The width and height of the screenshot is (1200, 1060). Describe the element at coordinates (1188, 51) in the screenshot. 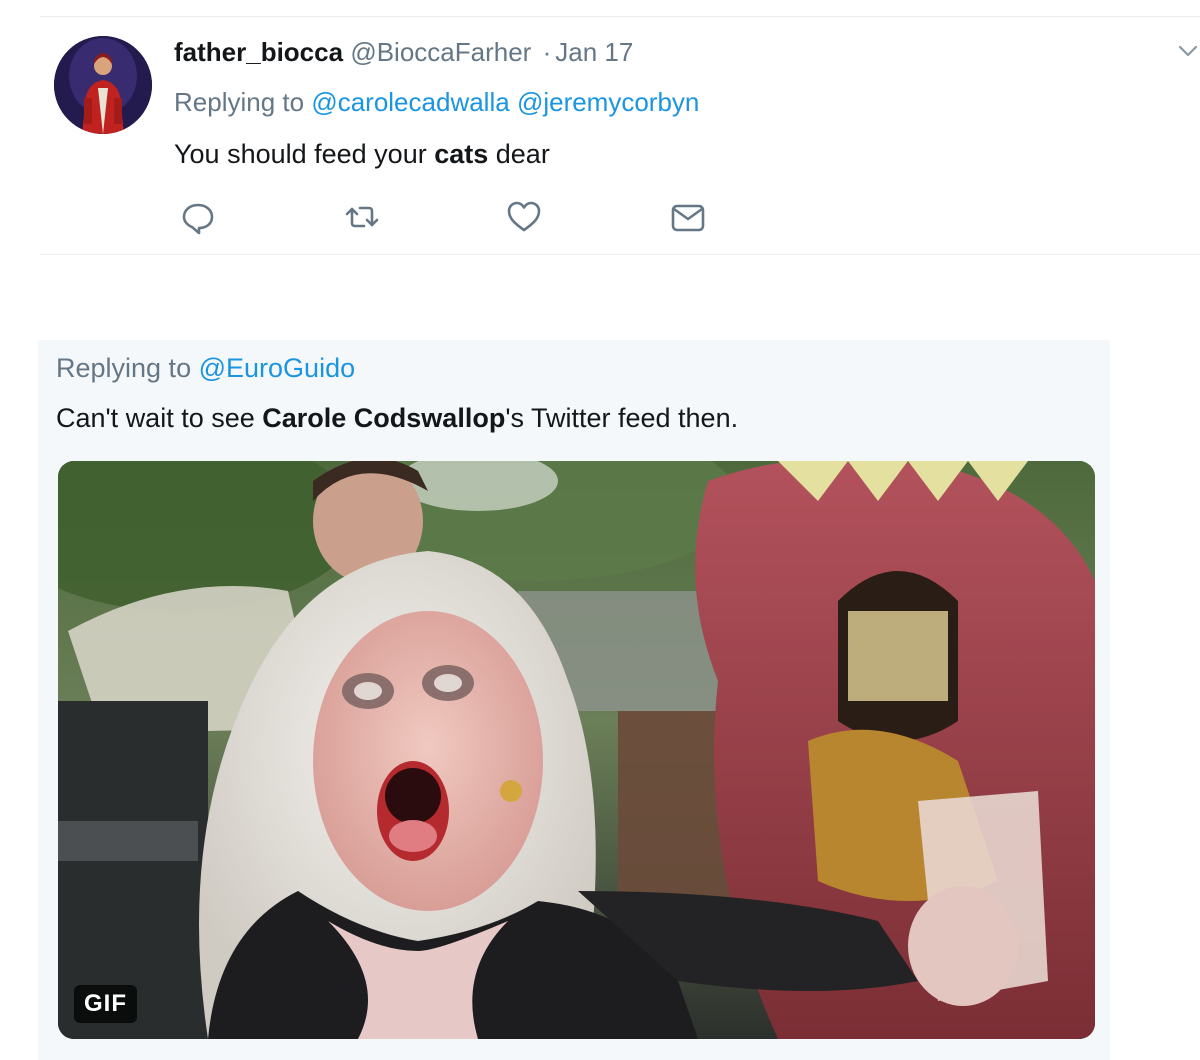

I see `chevron-down-icon` at that location.